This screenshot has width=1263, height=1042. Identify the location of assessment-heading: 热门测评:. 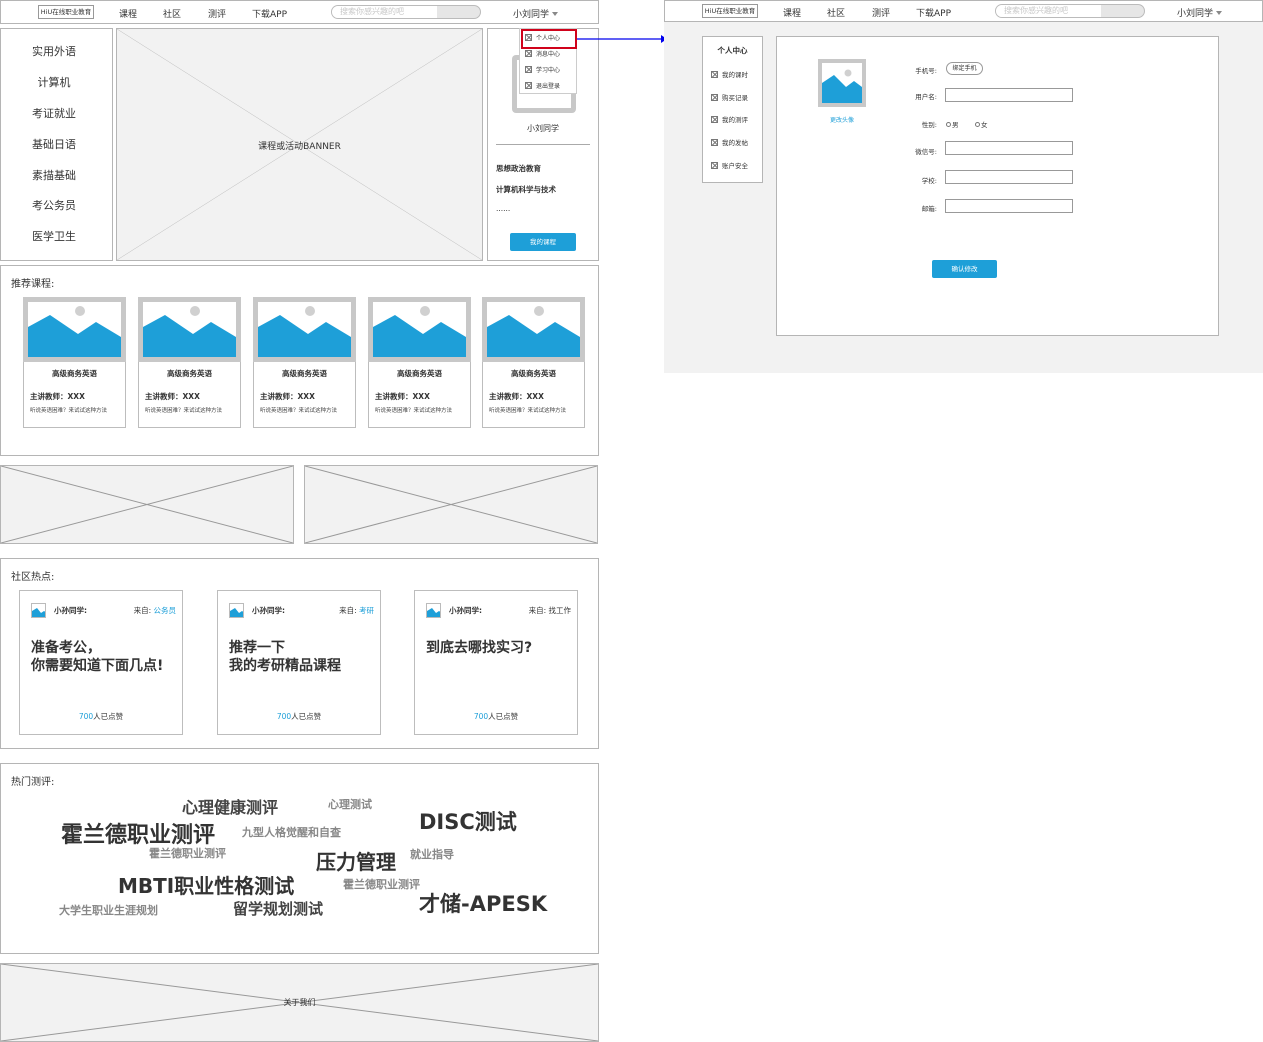
(33, 782).